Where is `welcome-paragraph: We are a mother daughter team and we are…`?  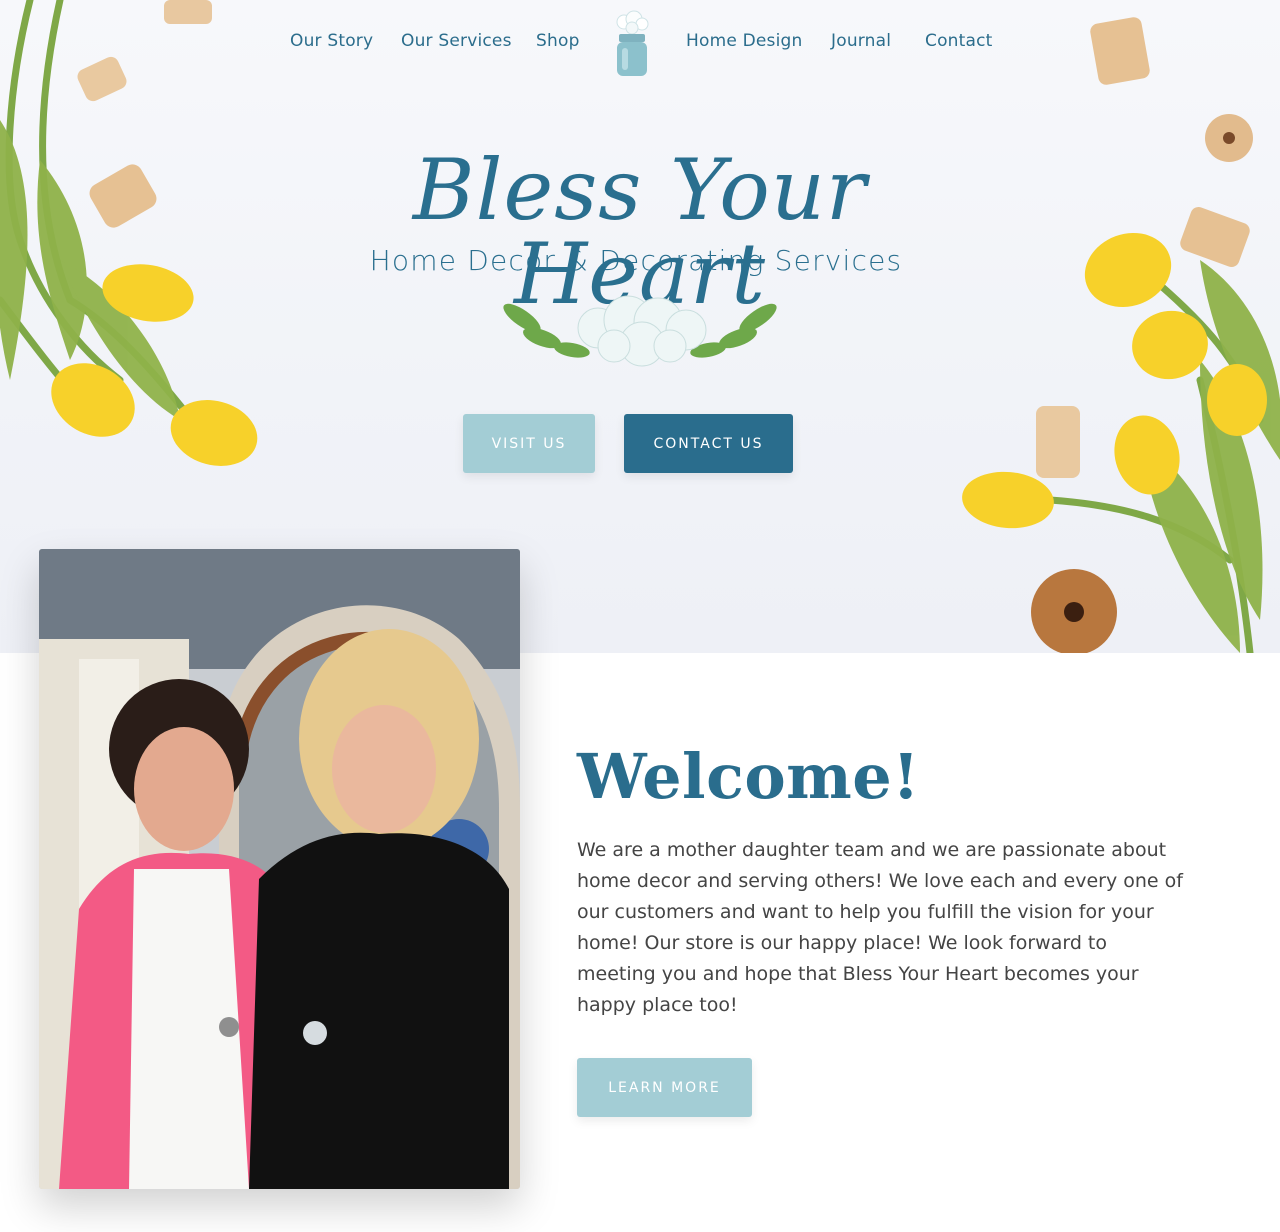 welcome-paragraph: We are a mother daughter team and we are… is located at coordinates (880, 927).